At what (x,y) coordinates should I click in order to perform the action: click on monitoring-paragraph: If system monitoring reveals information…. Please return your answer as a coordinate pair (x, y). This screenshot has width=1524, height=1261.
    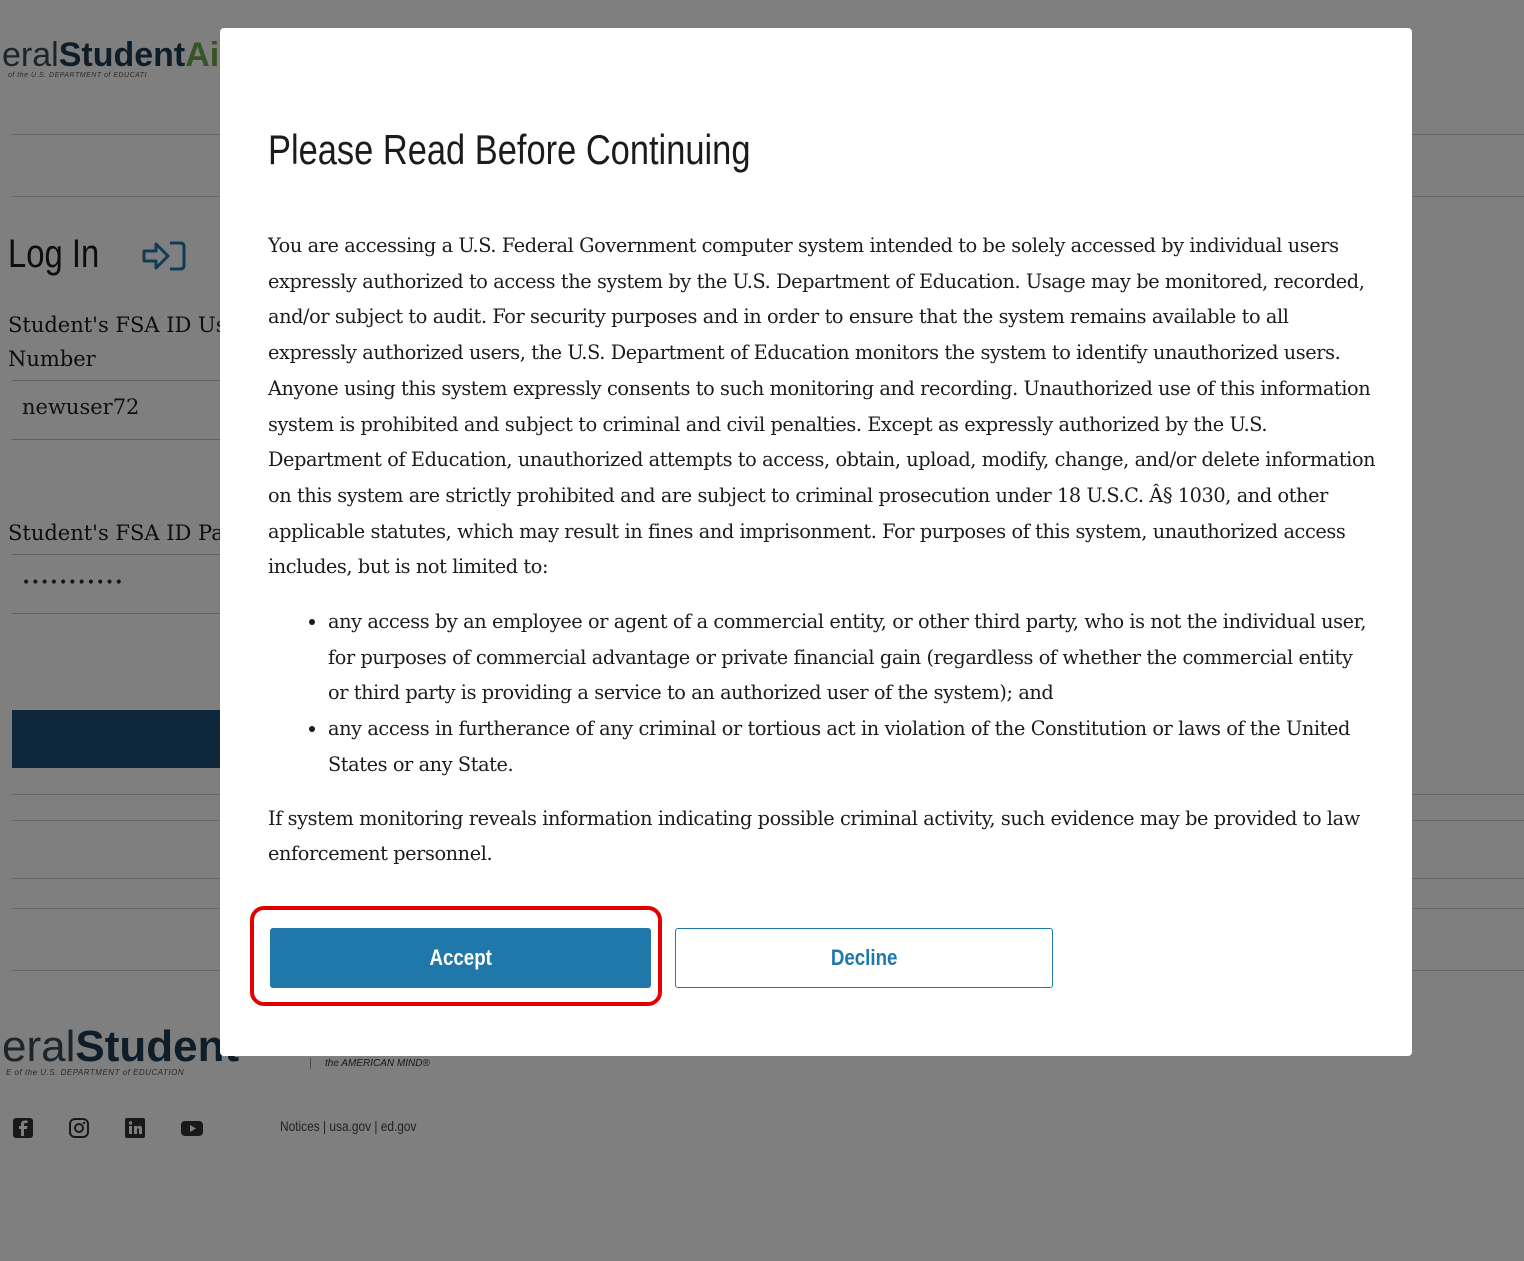
    Looking at the image, I should click on (814, 836).